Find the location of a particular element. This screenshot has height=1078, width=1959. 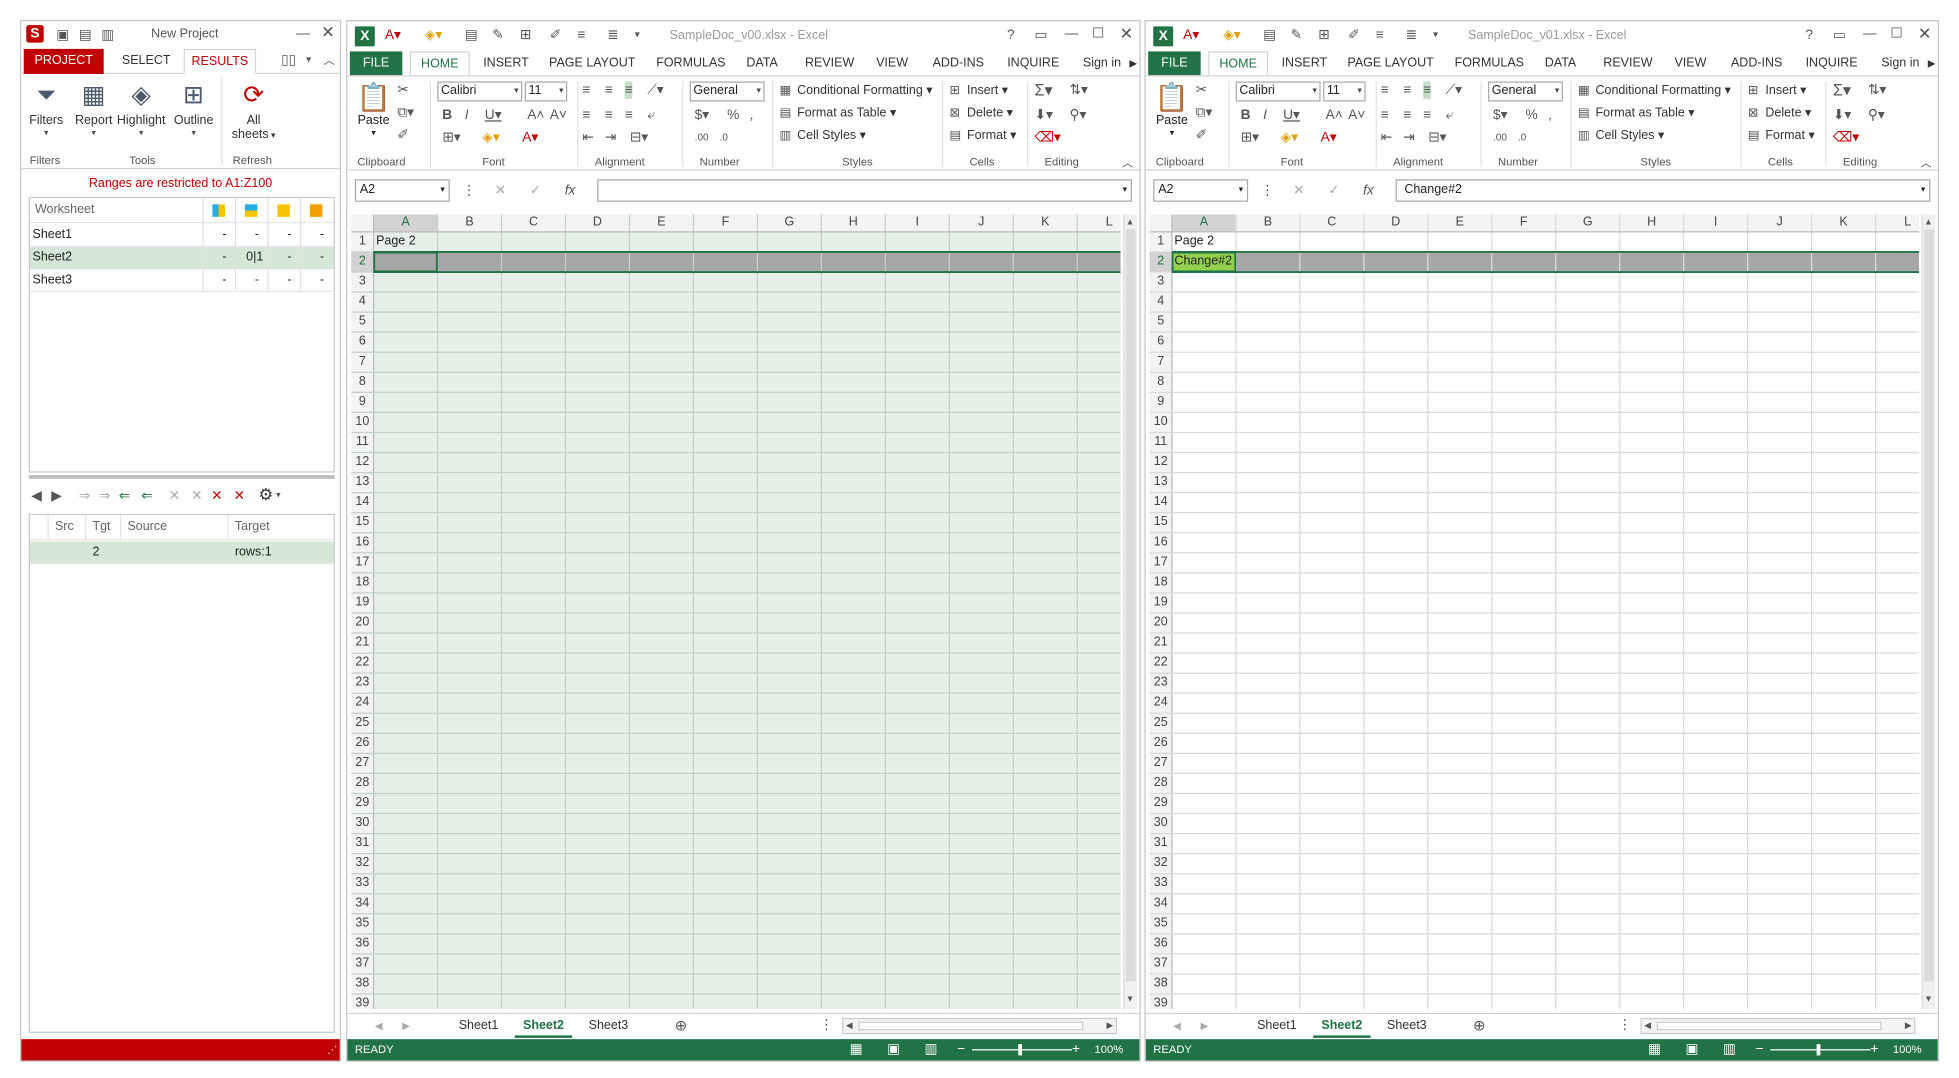

column-header: A is located at coordinates (406, 223).